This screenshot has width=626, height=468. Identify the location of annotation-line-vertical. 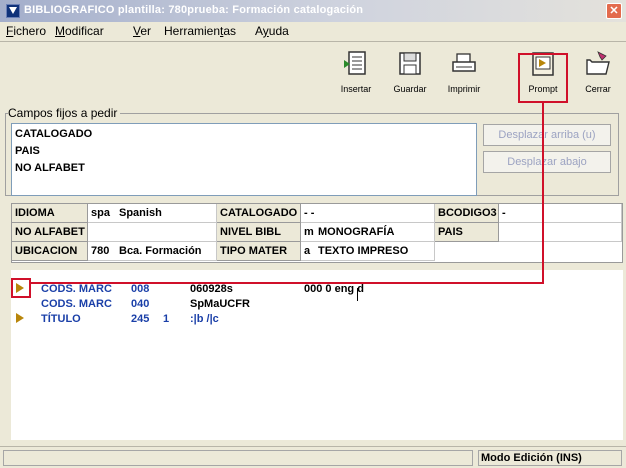
(543, 193).